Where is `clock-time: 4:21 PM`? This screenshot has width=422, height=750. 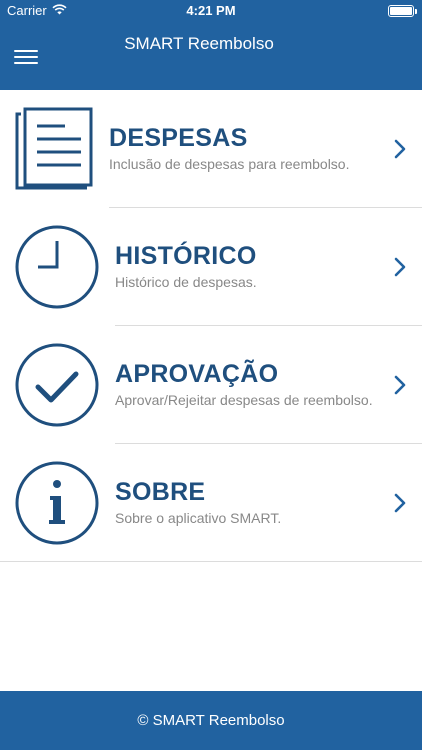
clock-time: 4:21 PM is located at coordinates (211, 10).